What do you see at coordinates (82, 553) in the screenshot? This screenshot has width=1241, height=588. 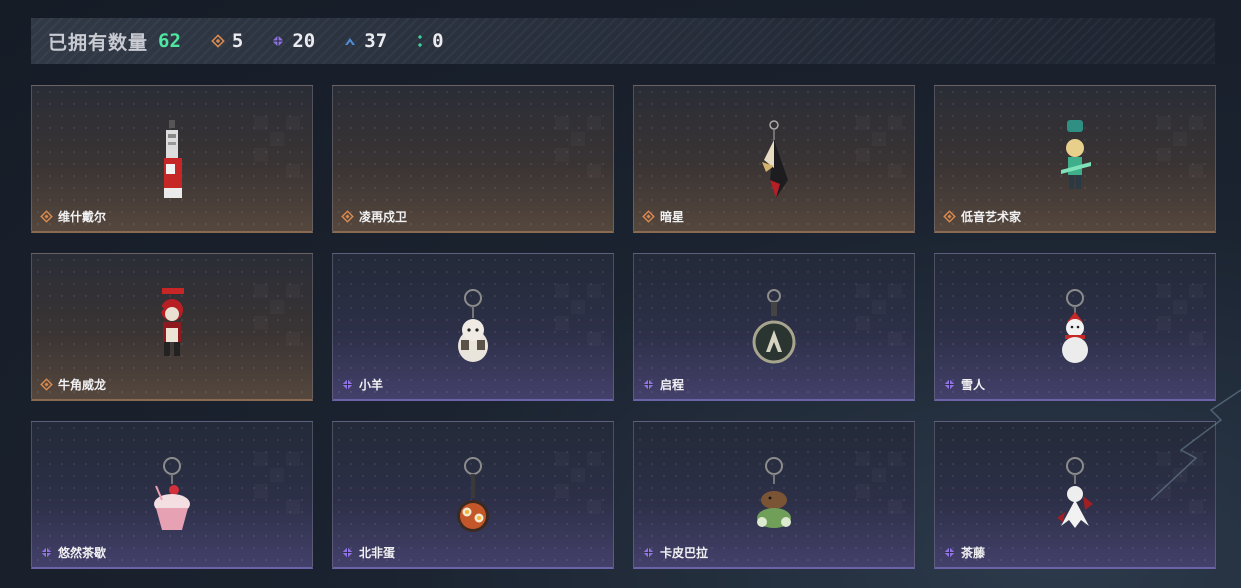 I see `item-name: 悠然茶歇` at bounding box center [82, 553].